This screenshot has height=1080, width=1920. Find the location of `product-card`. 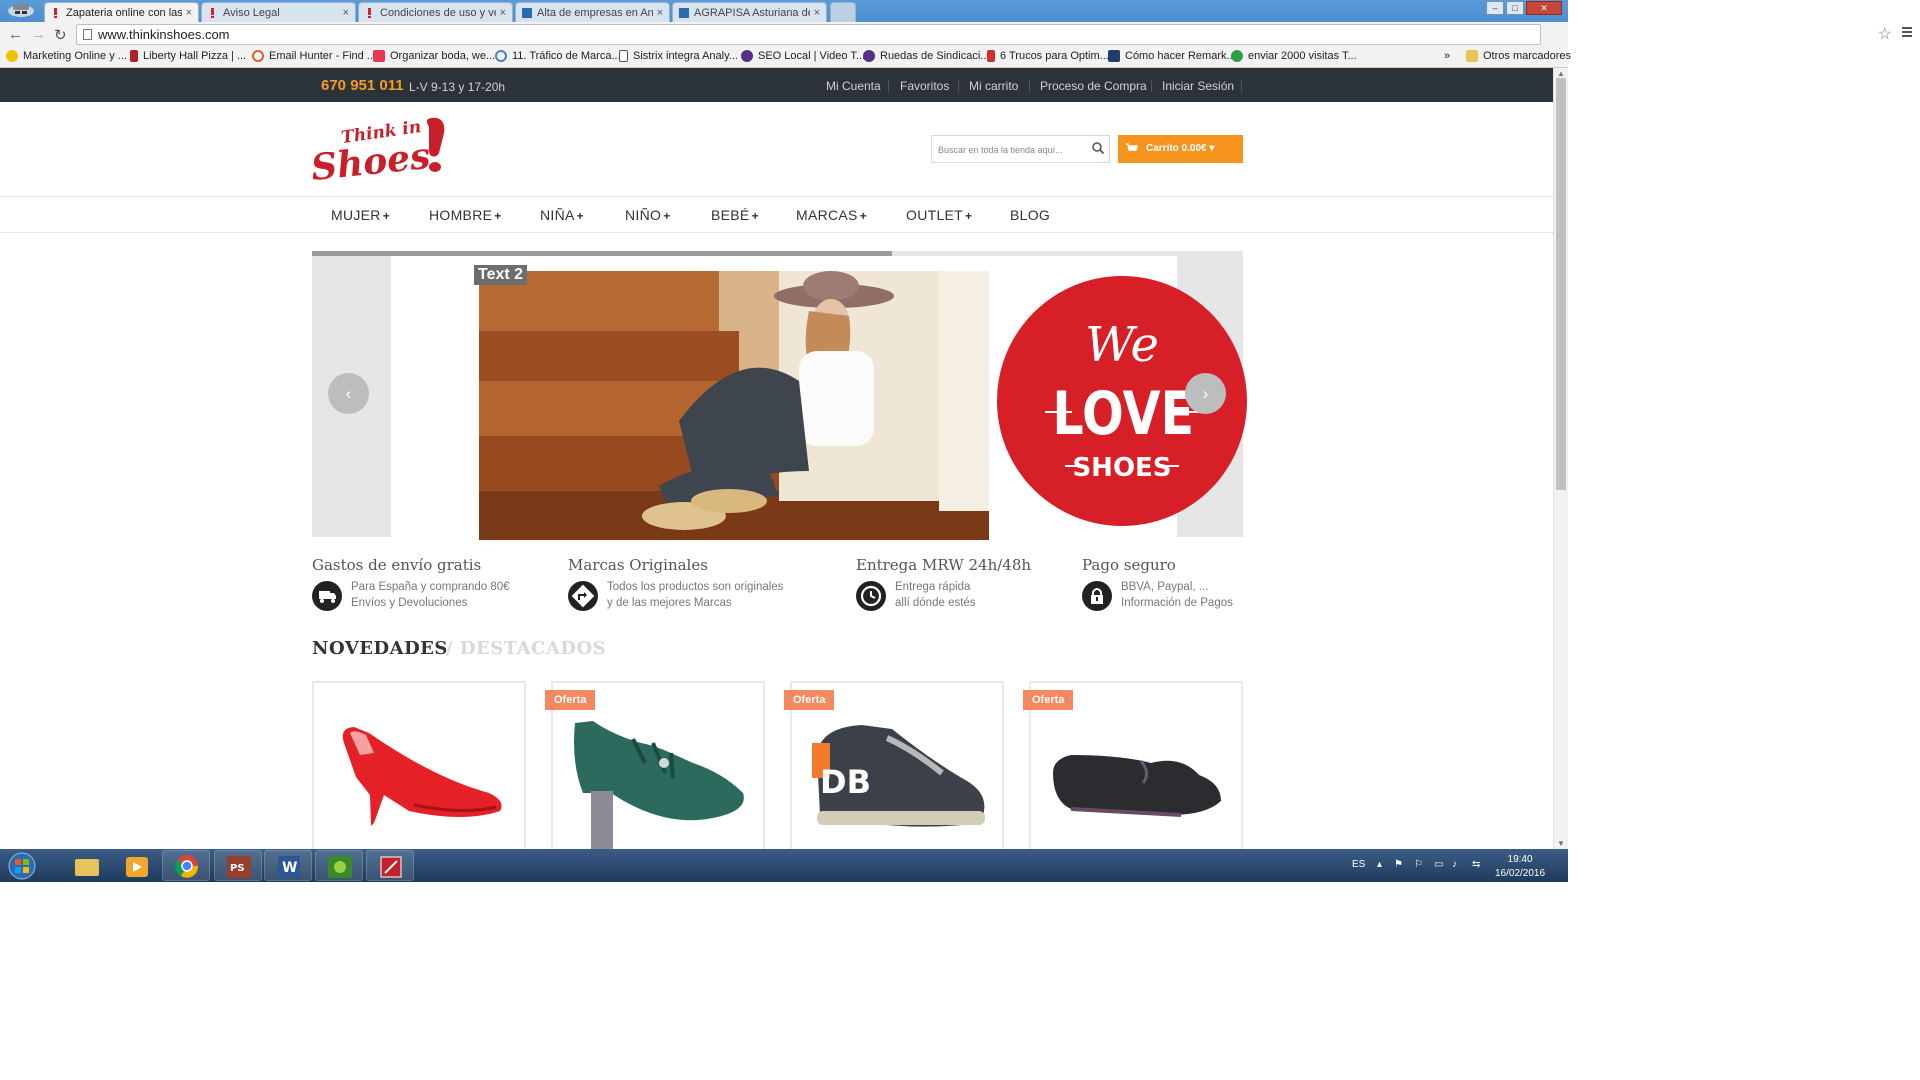

product-card is located at coordinates (419, 765).